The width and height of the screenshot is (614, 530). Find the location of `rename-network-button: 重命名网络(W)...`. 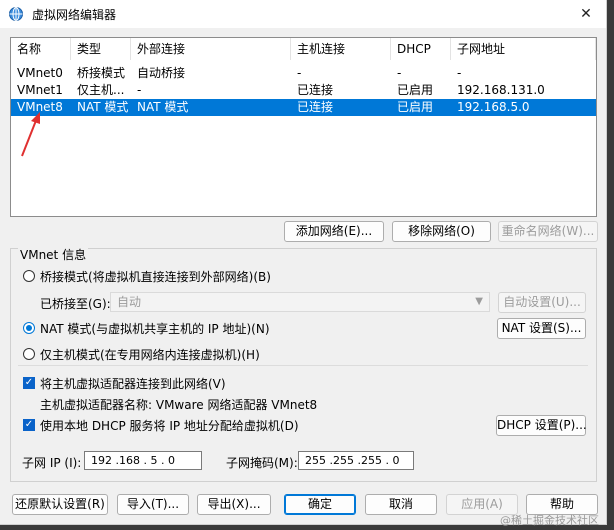

rename-network-button: 重命名网络(W)... is located at coordinates (548, 231).